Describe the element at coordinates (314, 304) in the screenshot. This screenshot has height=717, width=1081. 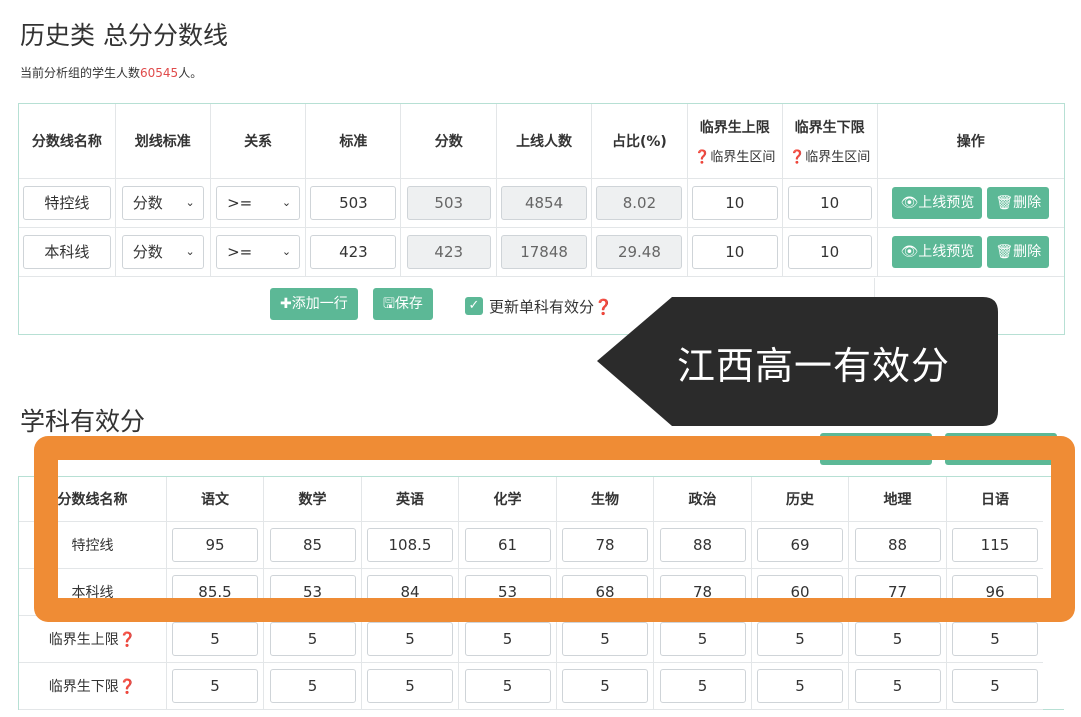
I see `add-row-button: ✚添加一行` at that location.